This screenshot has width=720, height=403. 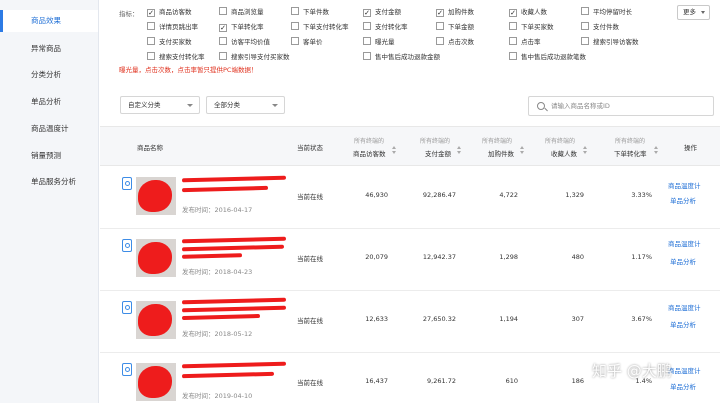 I want to click on metric-checkbox-visitors: ✓ 商品访客数, so click(x=169, y=12).